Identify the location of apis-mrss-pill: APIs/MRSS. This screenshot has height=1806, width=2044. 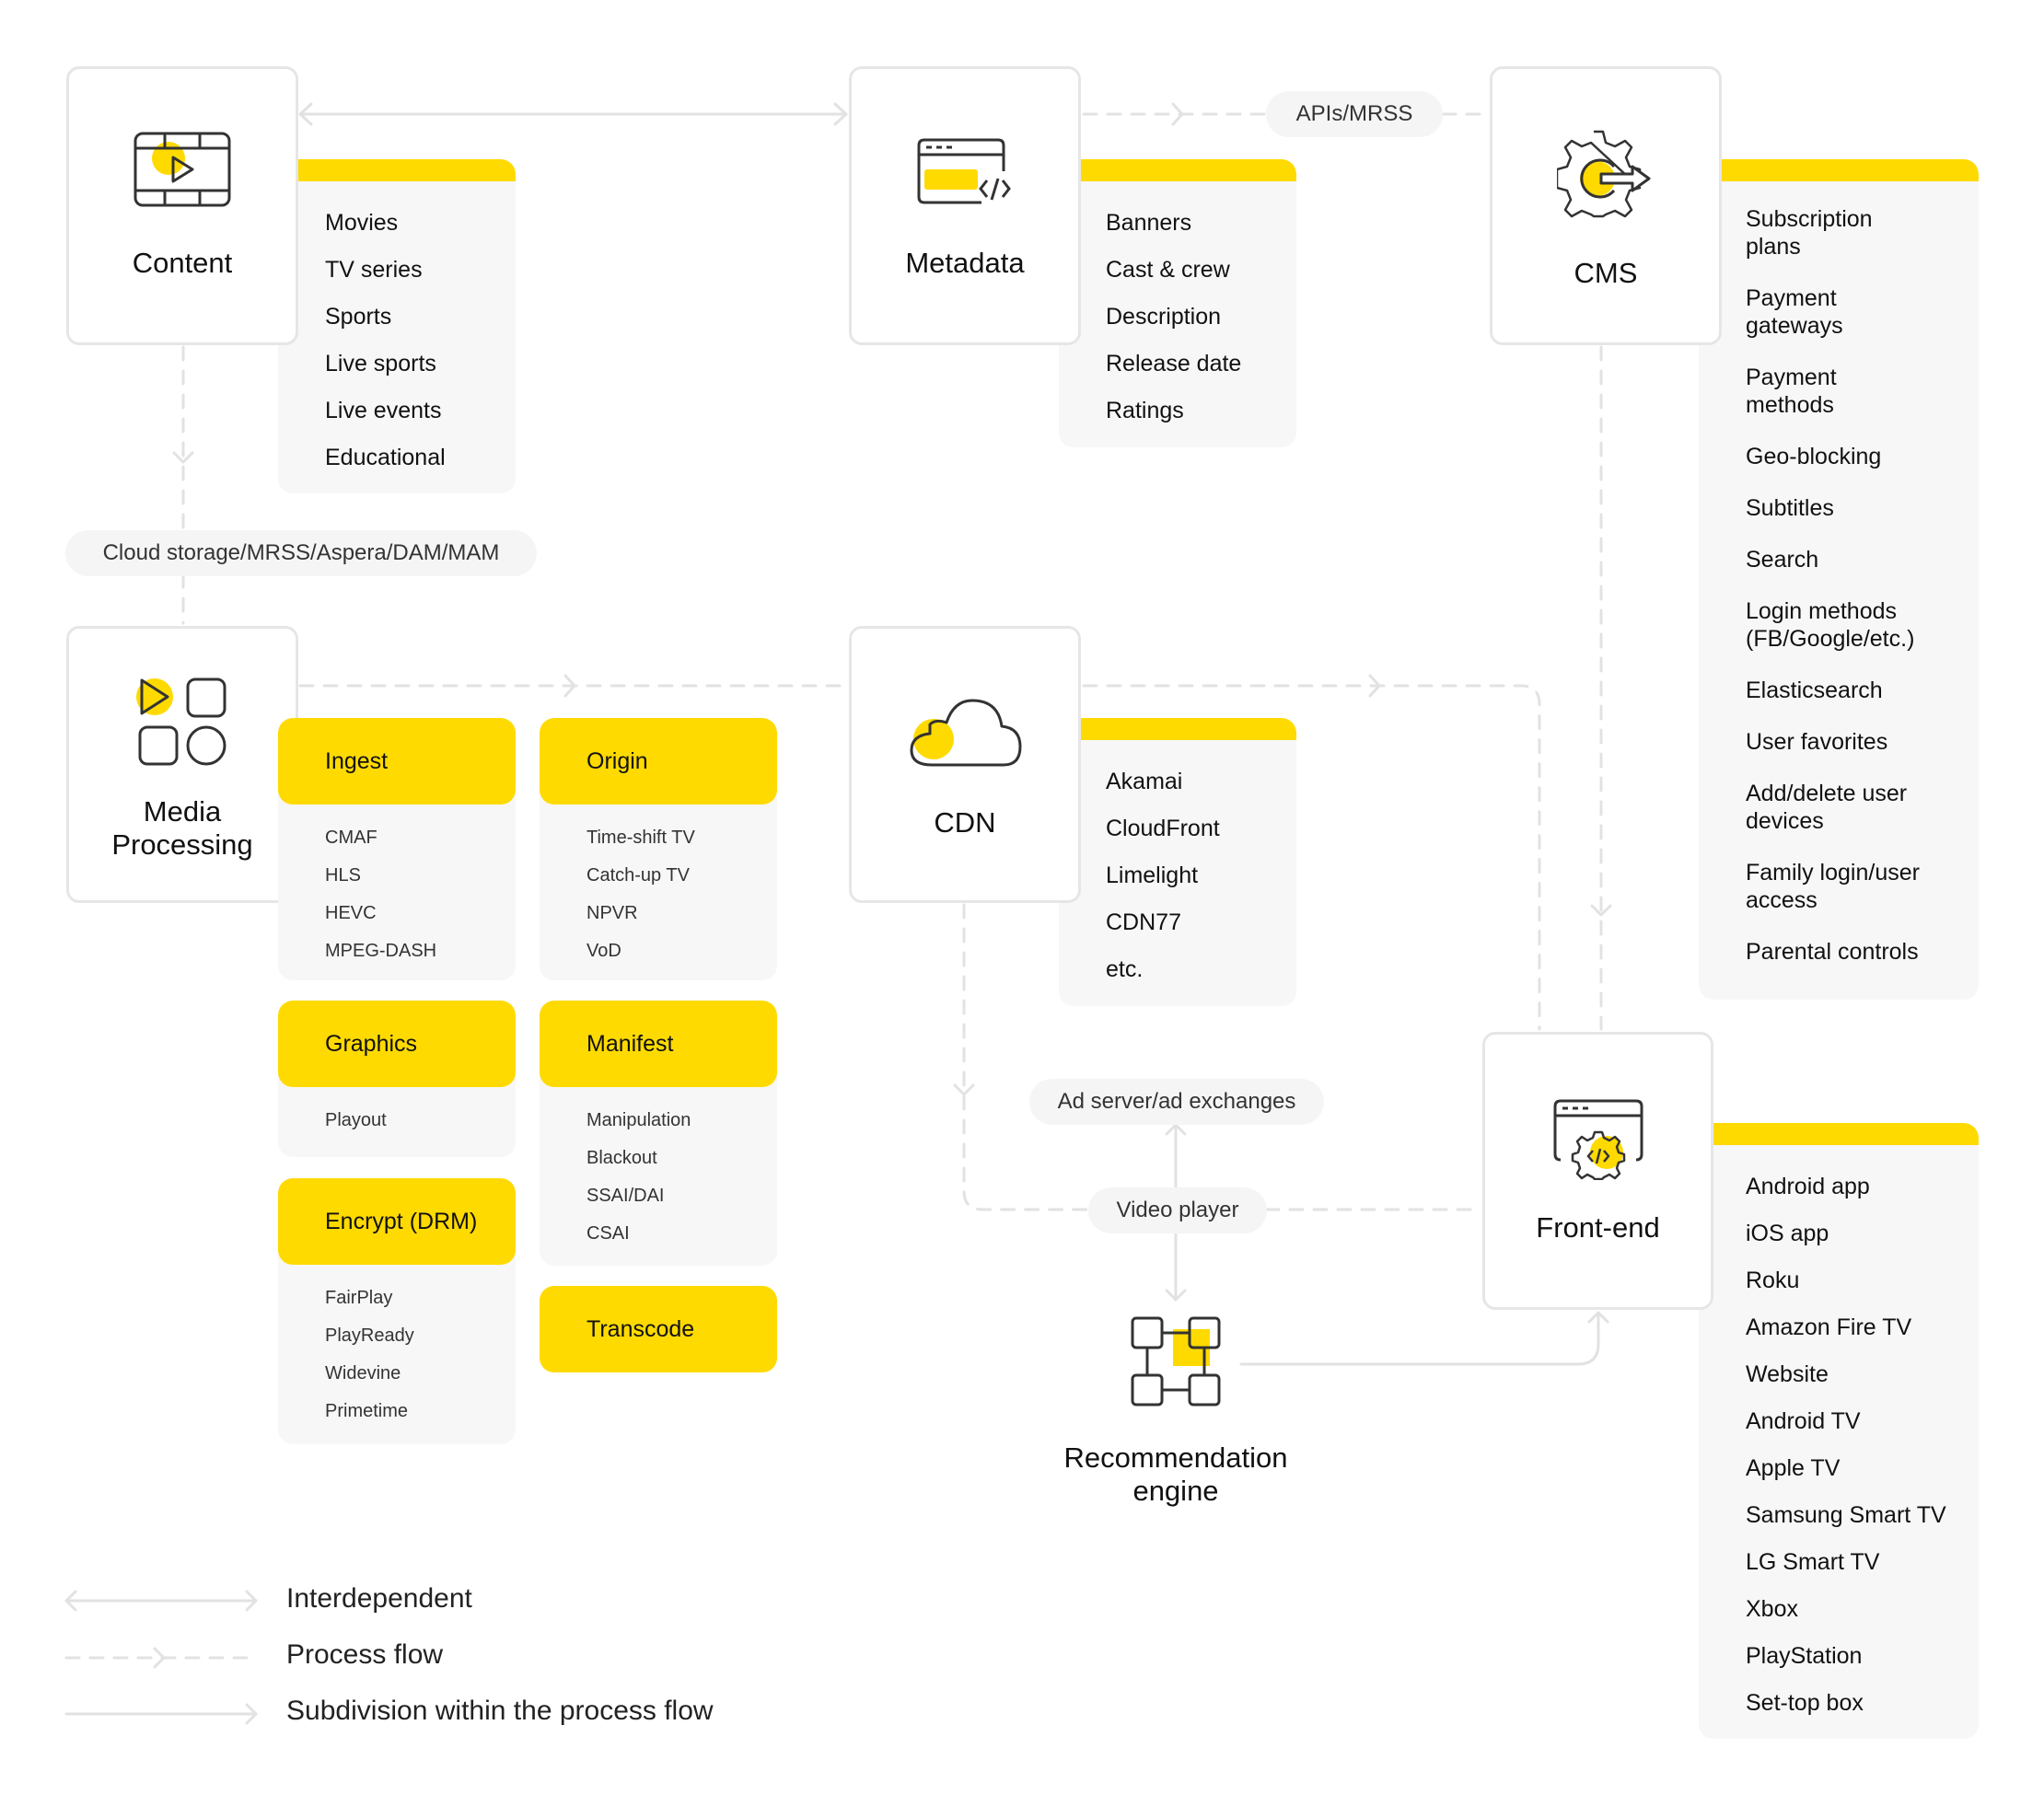
(1354, 114).